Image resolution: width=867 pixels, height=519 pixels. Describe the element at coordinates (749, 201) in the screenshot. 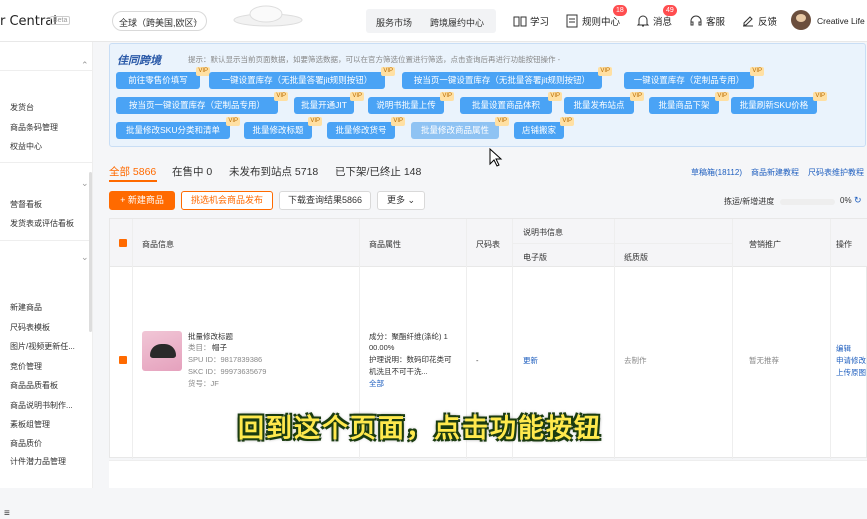

I see `progress-label: 拣运/新增进度` at that location.